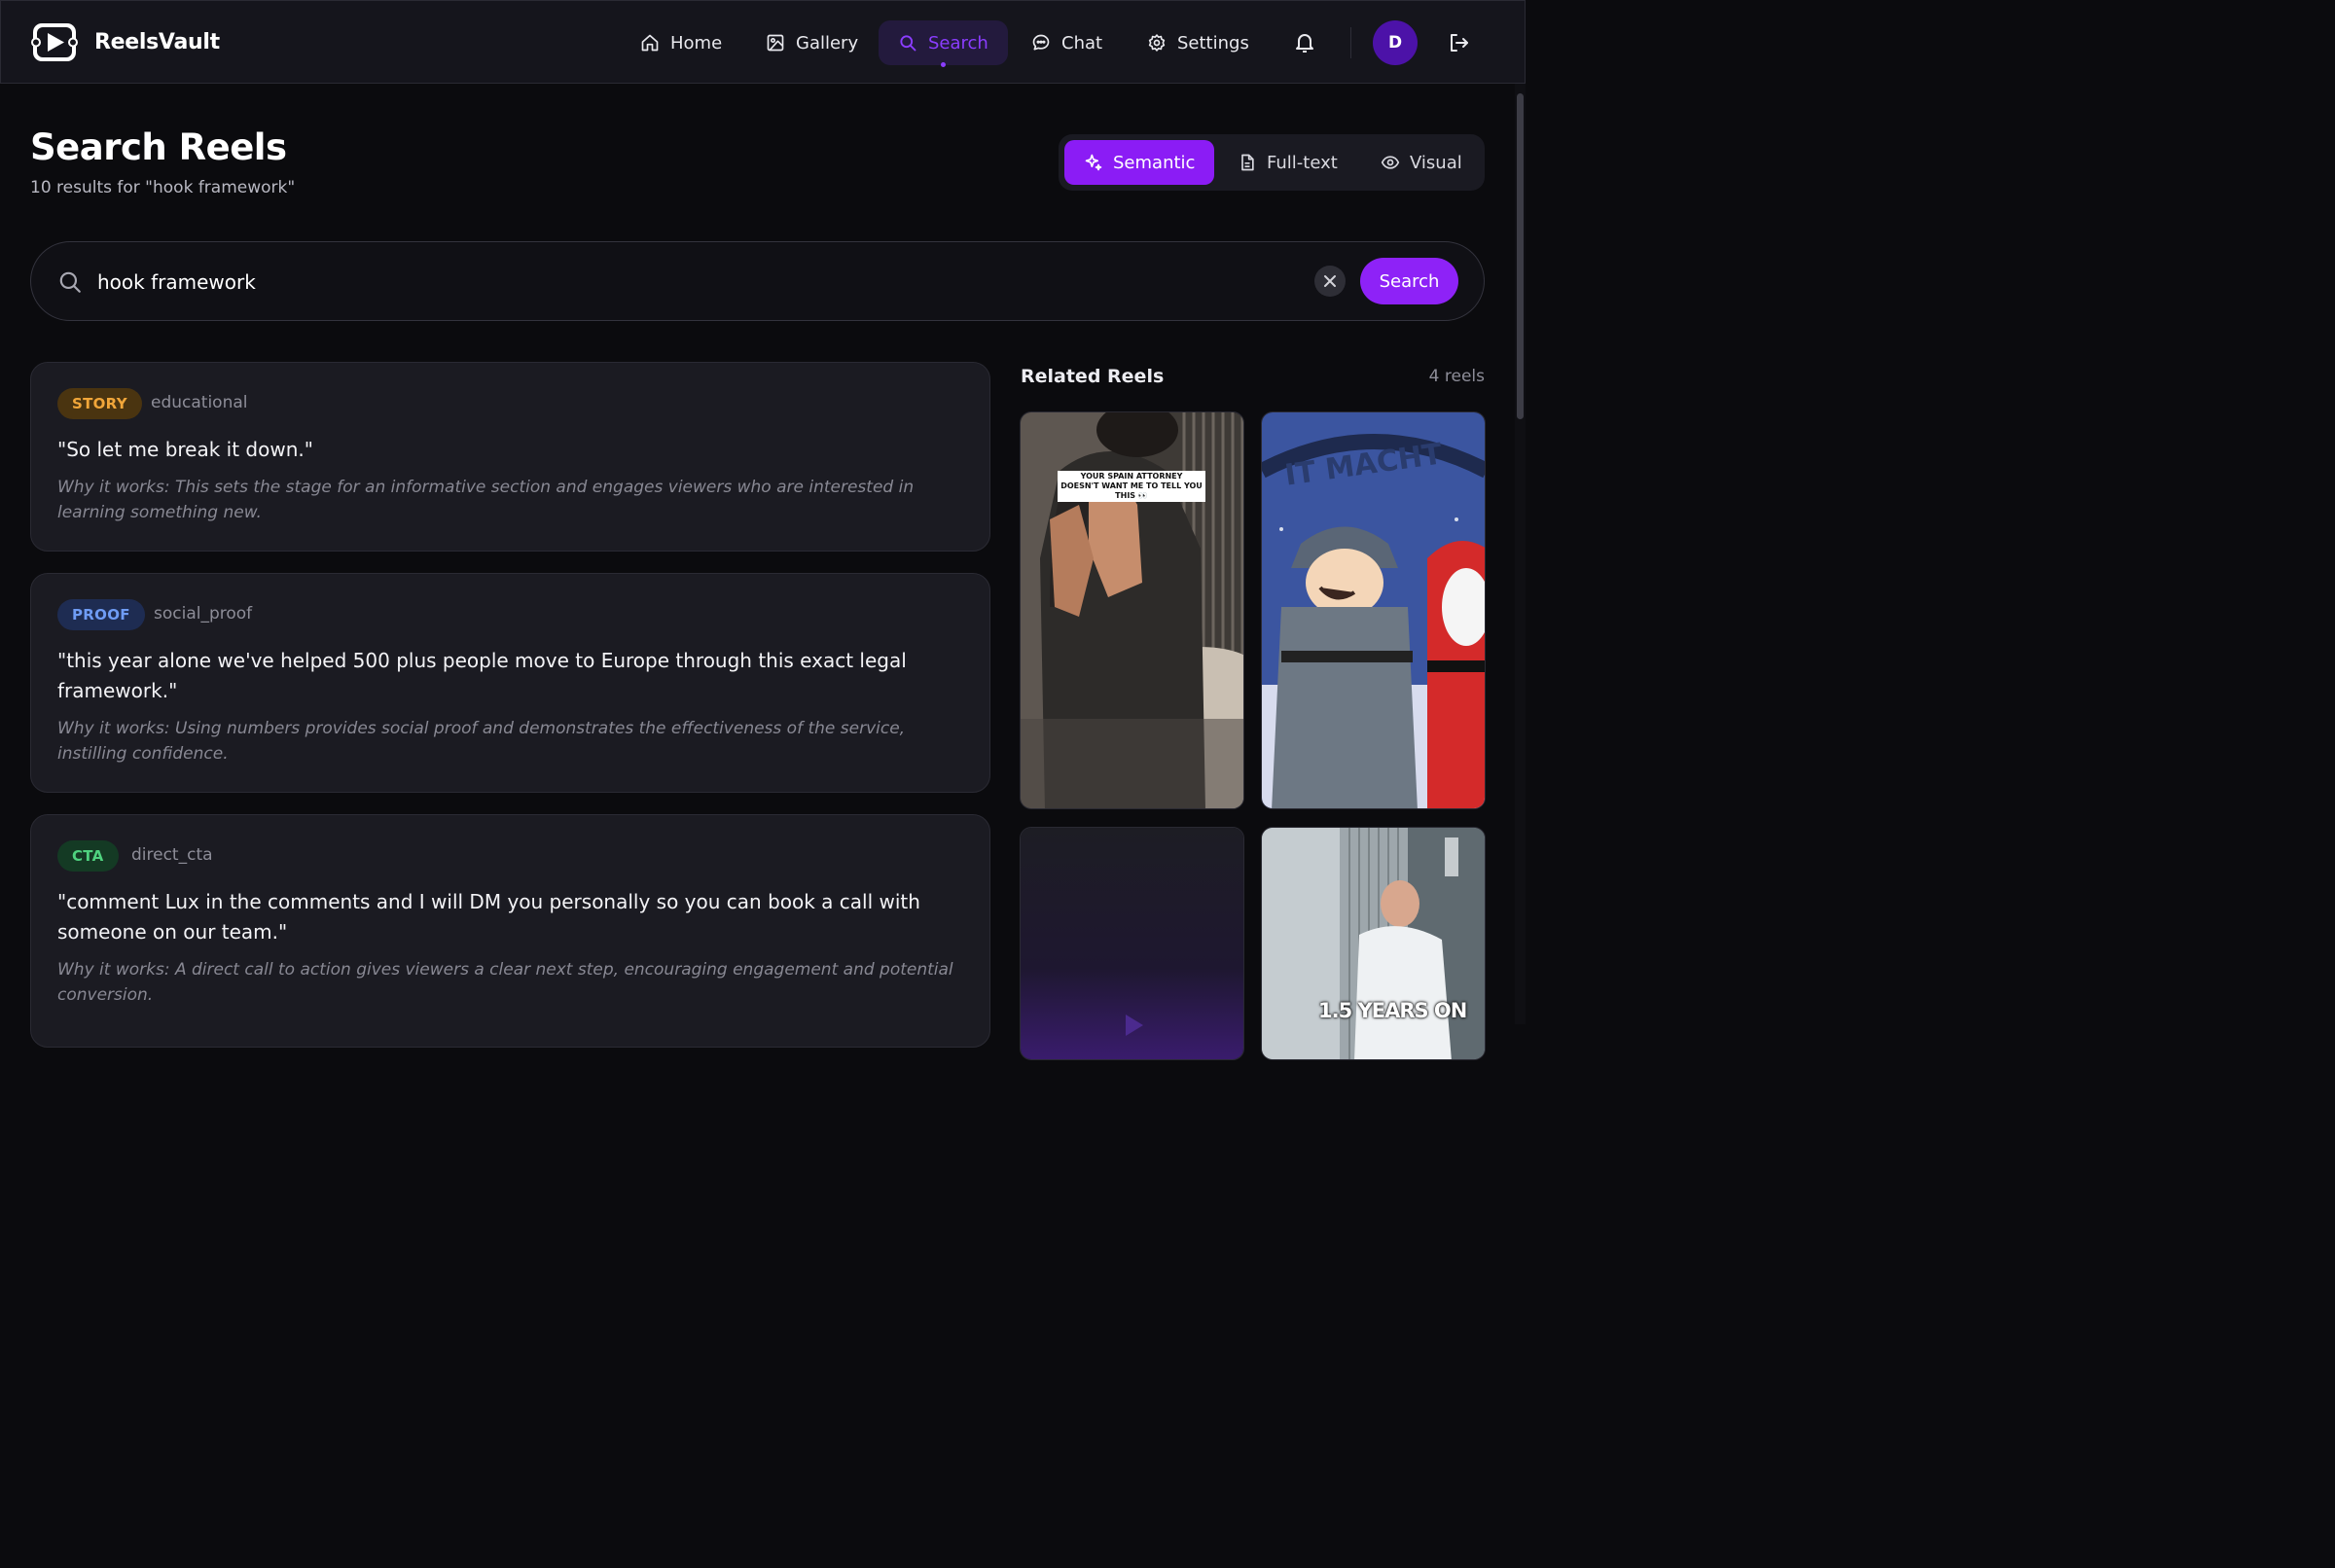  I want to click on search-submit-button: Search, so click(1409, 281).